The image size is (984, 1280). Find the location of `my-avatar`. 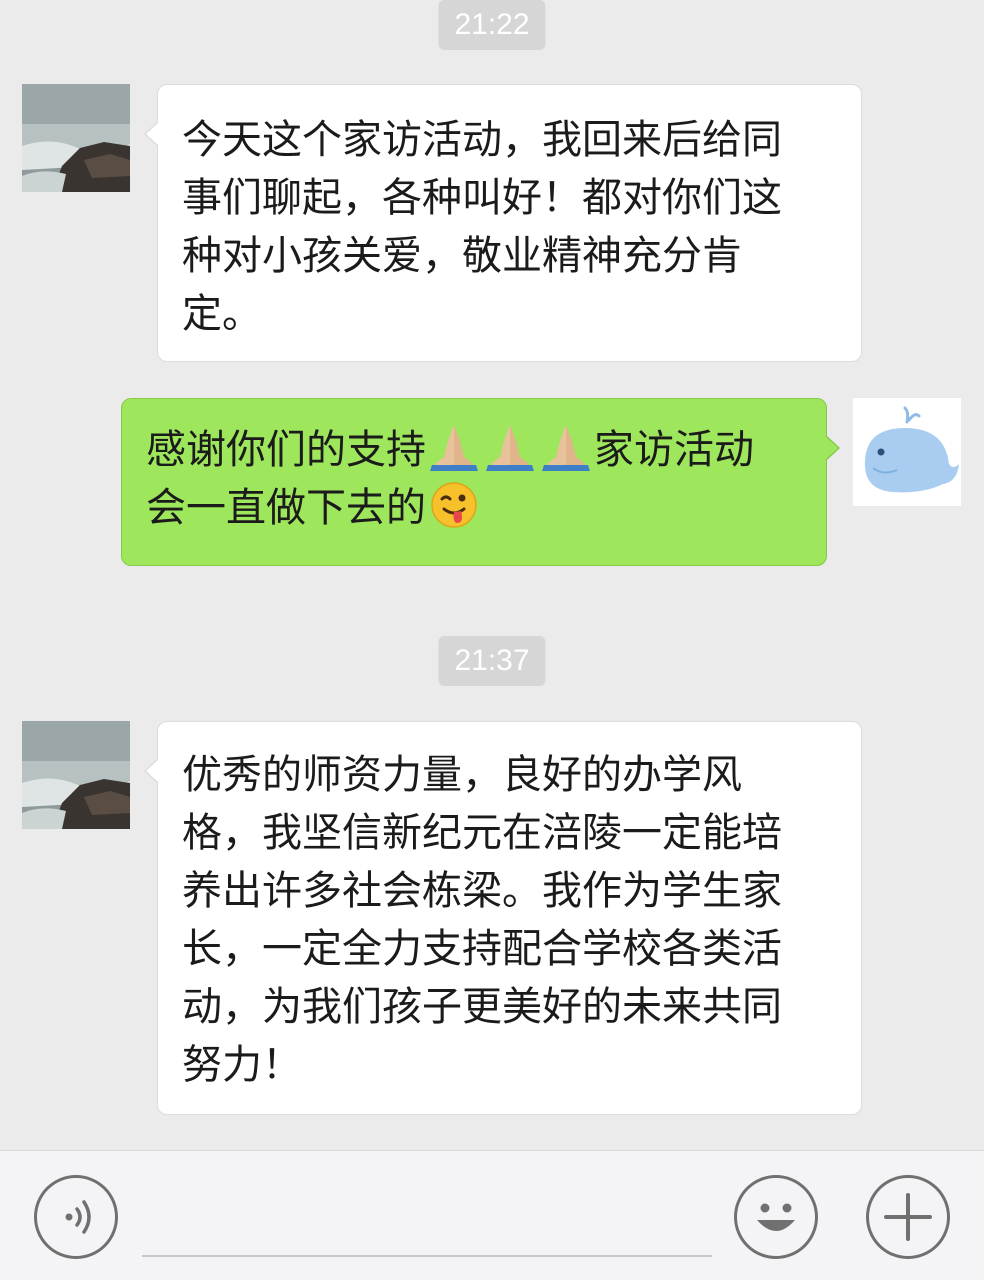

my-avatar is located at coordinates (907, 452).